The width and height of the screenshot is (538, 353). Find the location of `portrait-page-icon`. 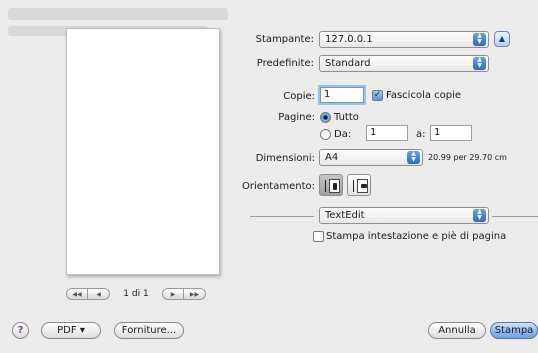

portrait-page-icon is located at coordinates (334, 186).